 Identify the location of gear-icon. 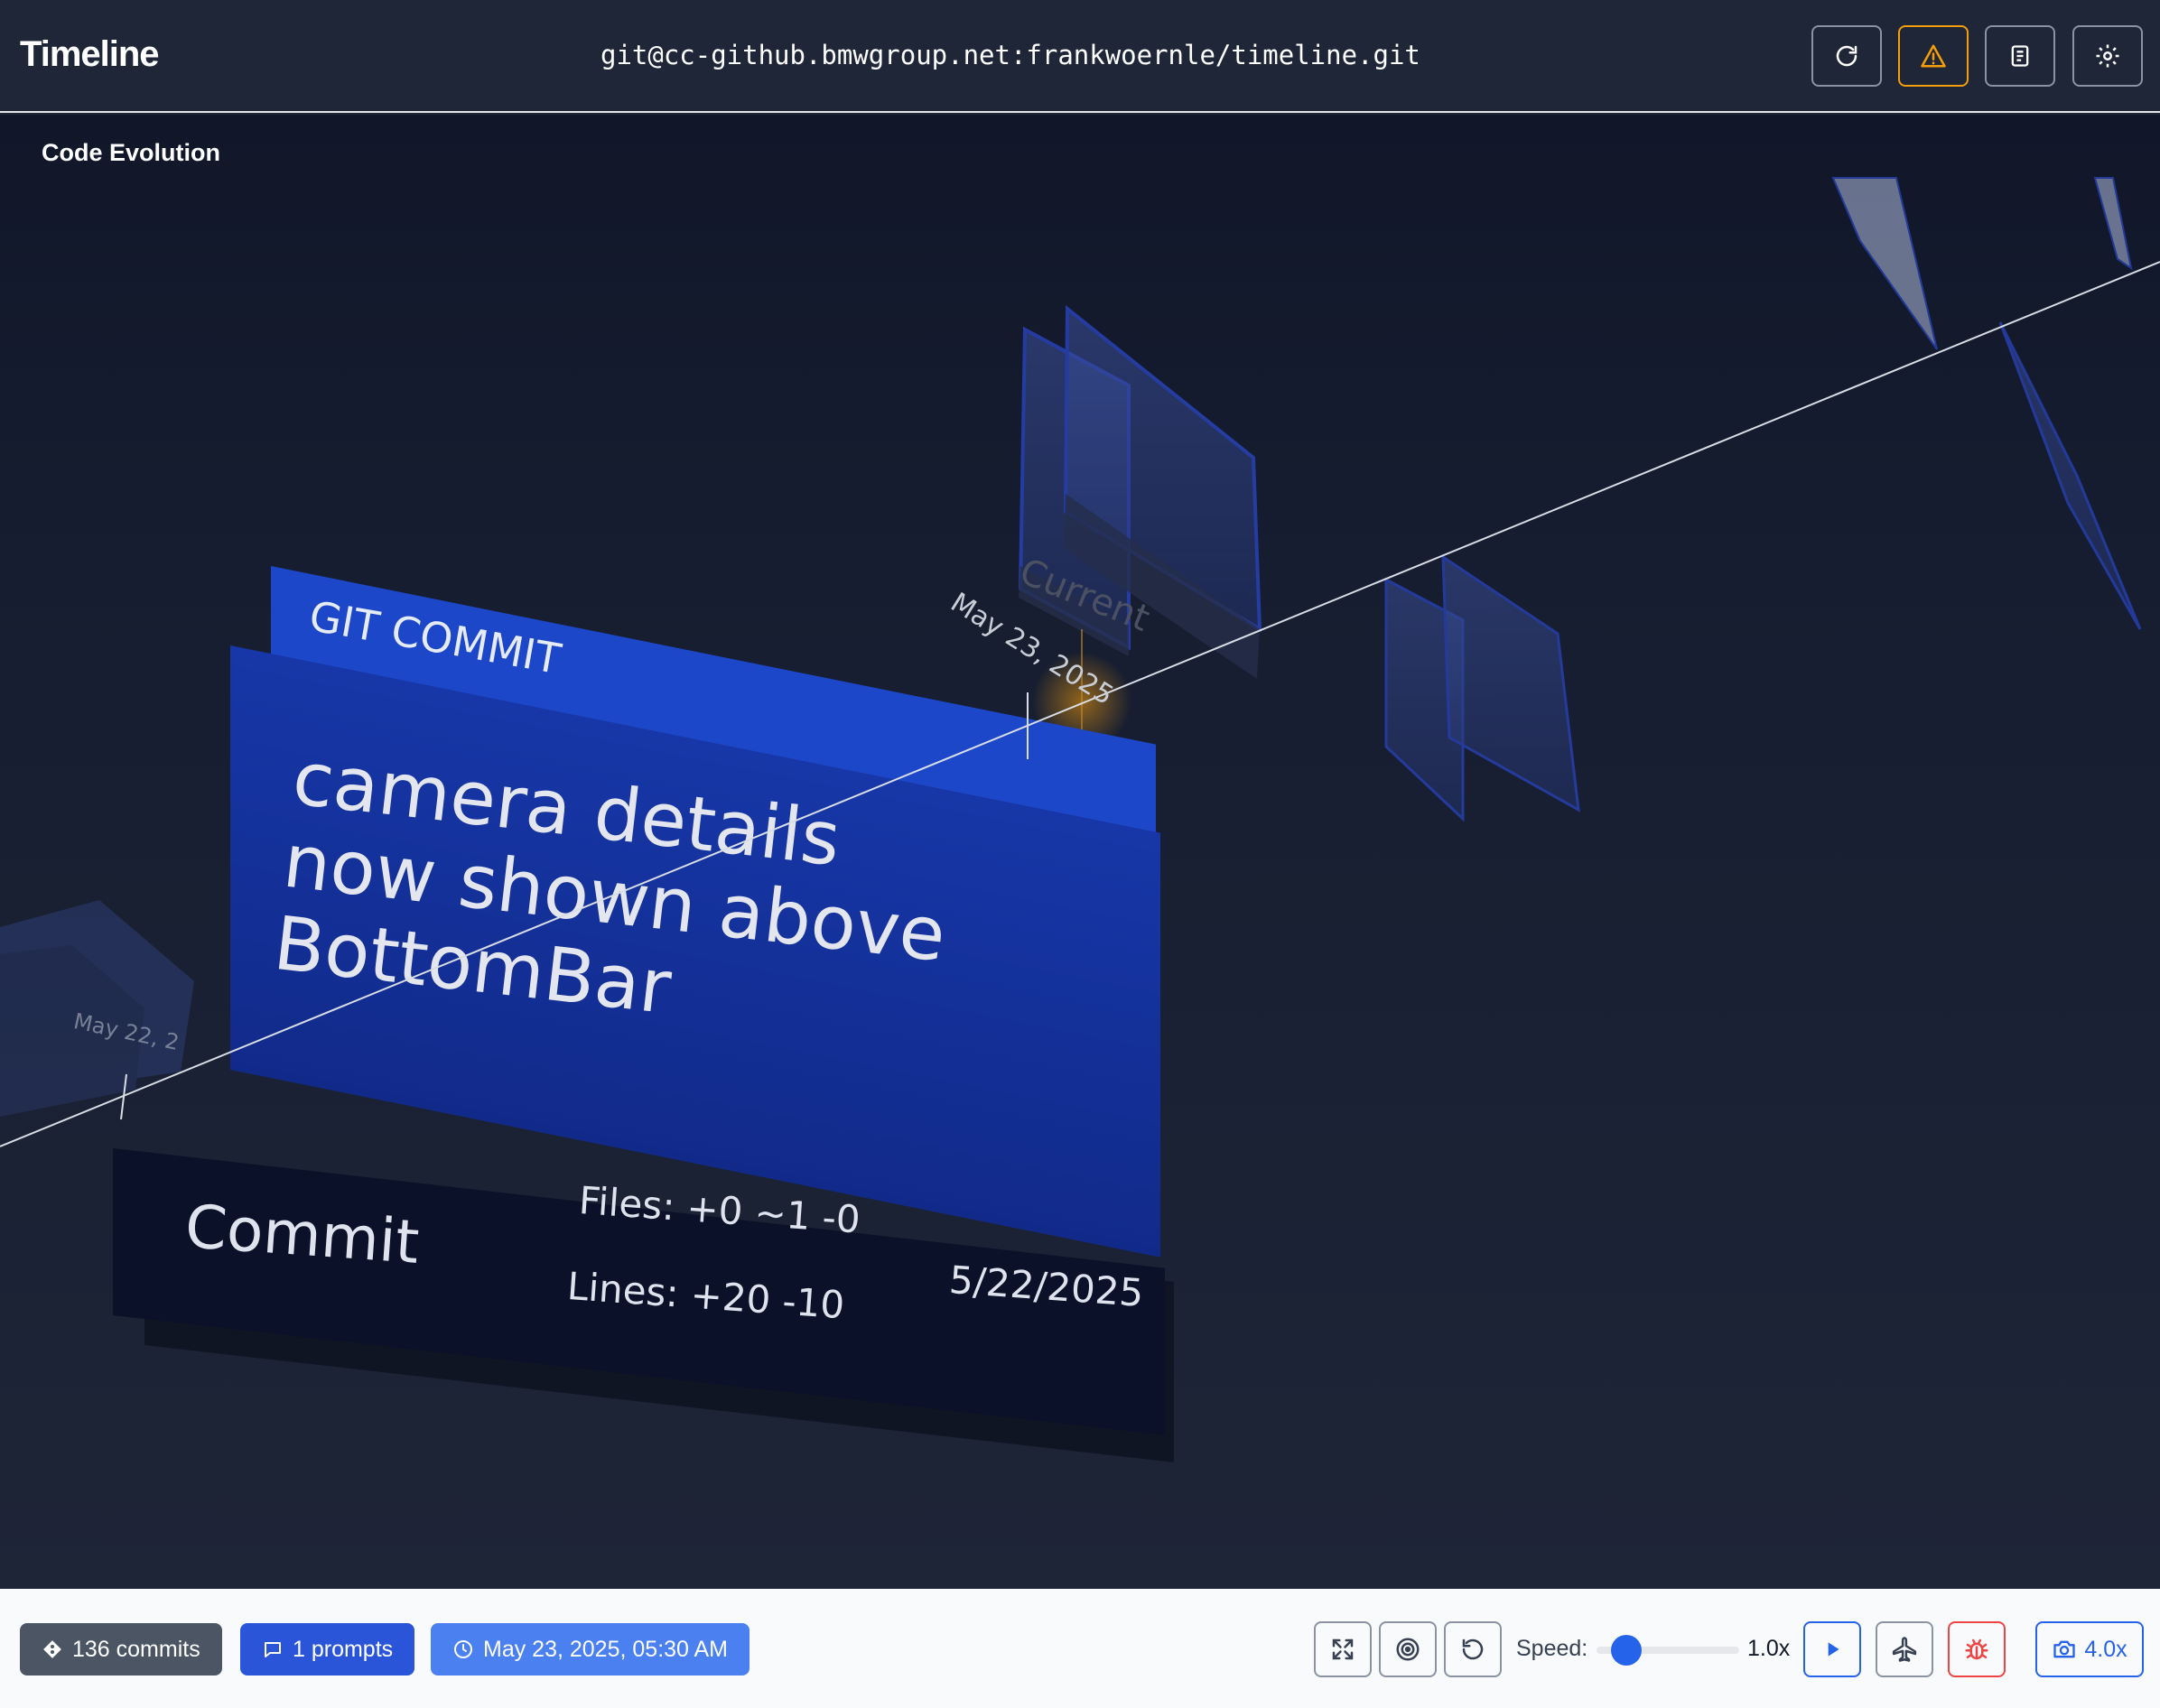
(2107, 56).